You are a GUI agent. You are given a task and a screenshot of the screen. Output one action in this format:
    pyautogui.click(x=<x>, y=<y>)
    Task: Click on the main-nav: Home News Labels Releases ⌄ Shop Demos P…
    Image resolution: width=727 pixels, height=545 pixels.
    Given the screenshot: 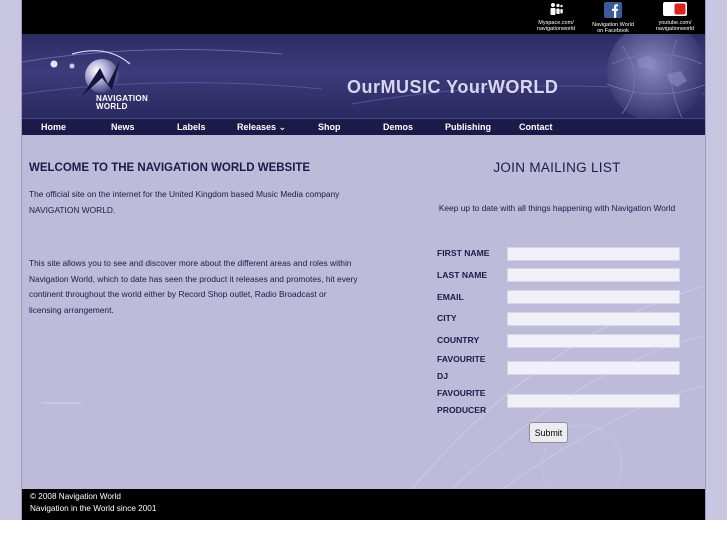 What is the action you would take?
    pyautogui.click(x=363, y=126)
    